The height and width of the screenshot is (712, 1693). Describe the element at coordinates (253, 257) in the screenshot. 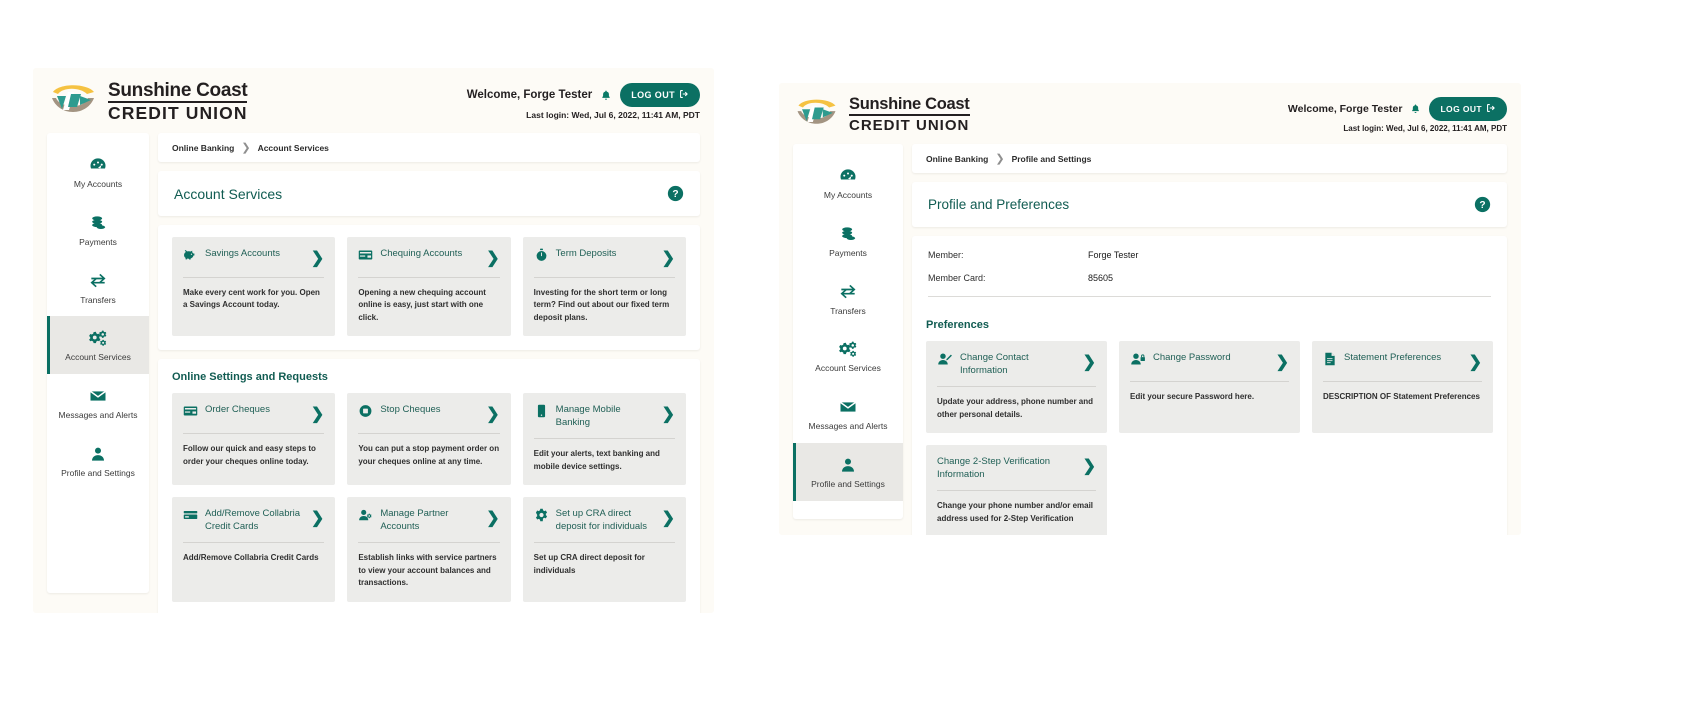

I see `card-top: Savings Accounts ❯` at that location.